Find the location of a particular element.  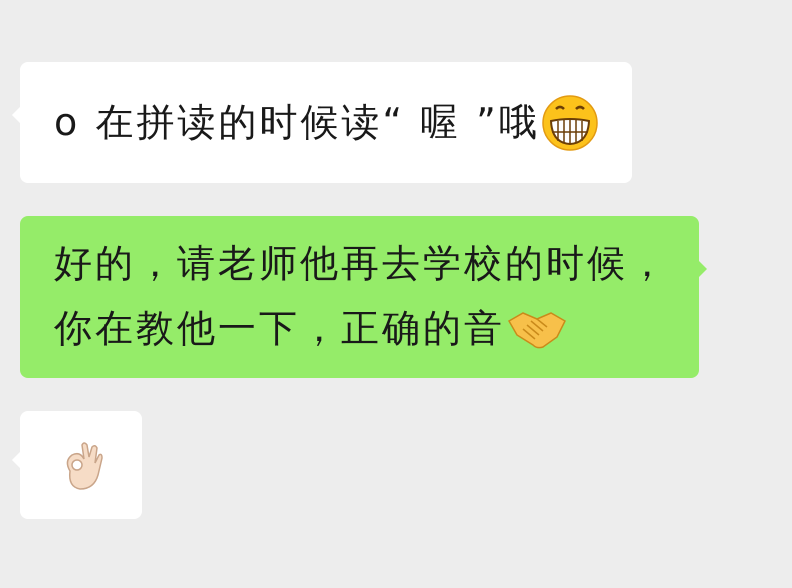

message-text: 好的，请老师他再去学校的时候， is located at coordinates (361, 263).